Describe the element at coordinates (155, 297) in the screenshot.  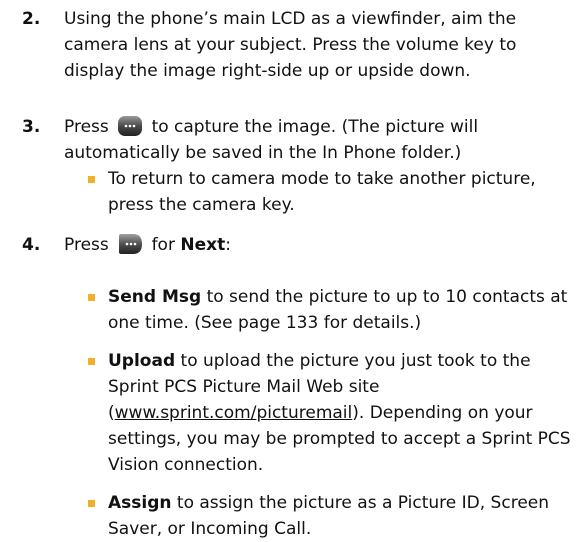
I see `send-msg-label: Send Msg` at that location.